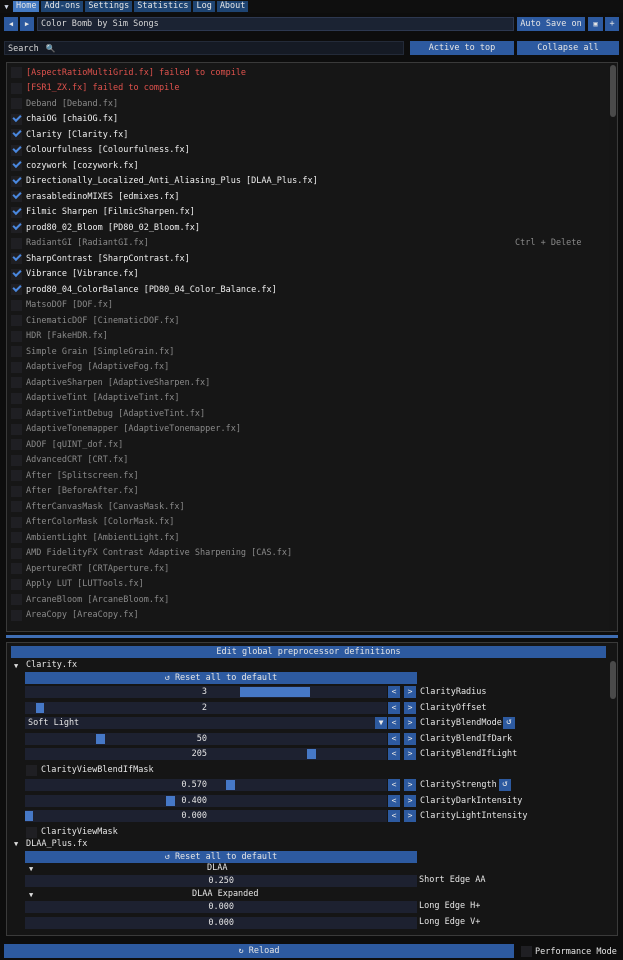  I want to click on tab-addons: Add-ons, so click(62, 6).